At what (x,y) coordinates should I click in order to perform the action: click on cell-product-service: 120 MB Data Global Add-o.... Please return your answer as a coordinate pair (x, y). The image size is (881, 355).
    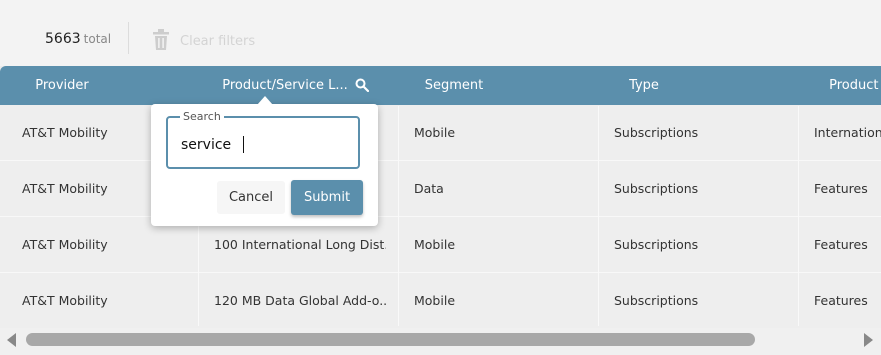
    Looking at the image, I should click on (300, 300).